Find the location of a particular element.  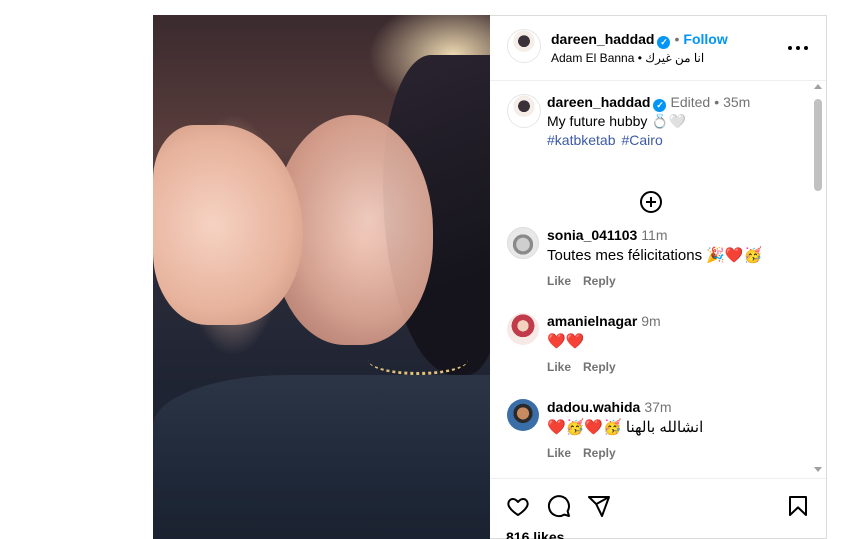

comment-text: Toutes mes félicitations 🎉❤️🥳 is located at coordinates (655, 255).